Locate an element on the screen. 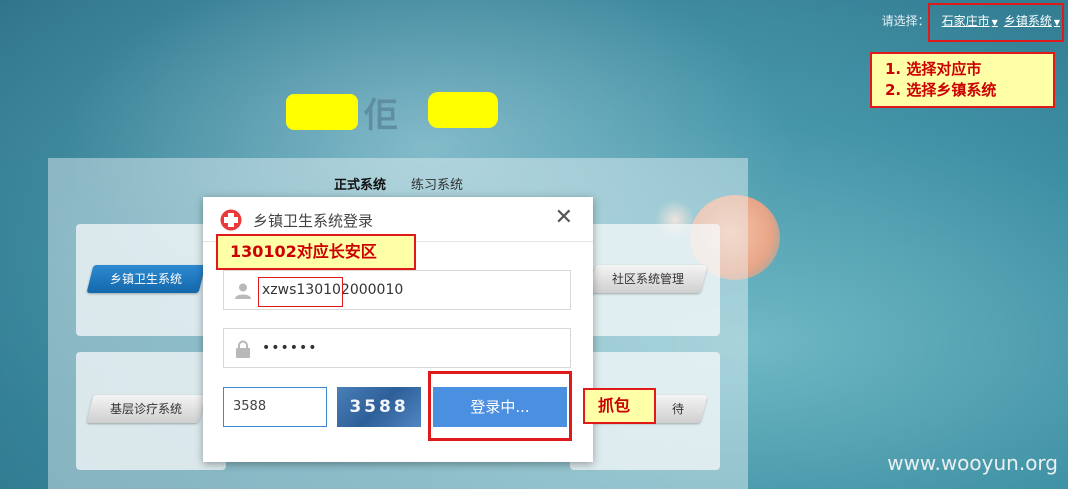 The width and height of the screenshot is (1068, 489). basic-clinic-system-button: 基层诊疗系统 is located at coordinates (146, 409).